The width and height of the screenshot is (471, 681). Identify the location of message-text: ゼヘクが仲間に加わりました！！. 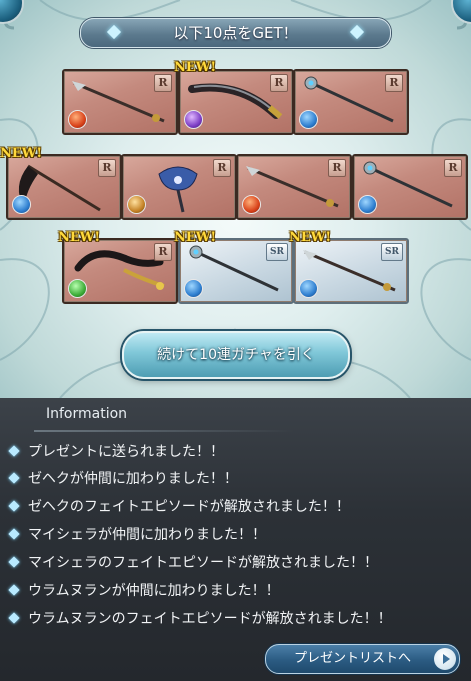
(133, 479).